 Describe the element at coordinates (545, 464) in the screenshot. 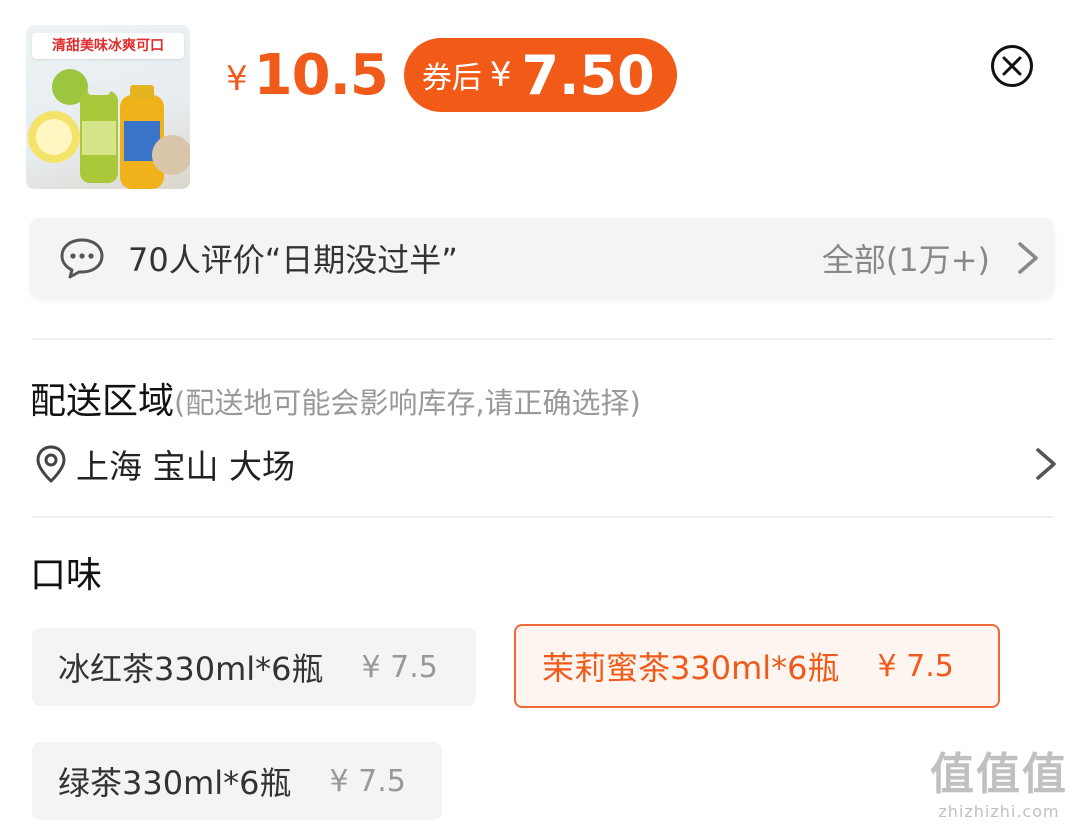

I see `delivery-location-selector: 上海 宝山 大场` at that location.